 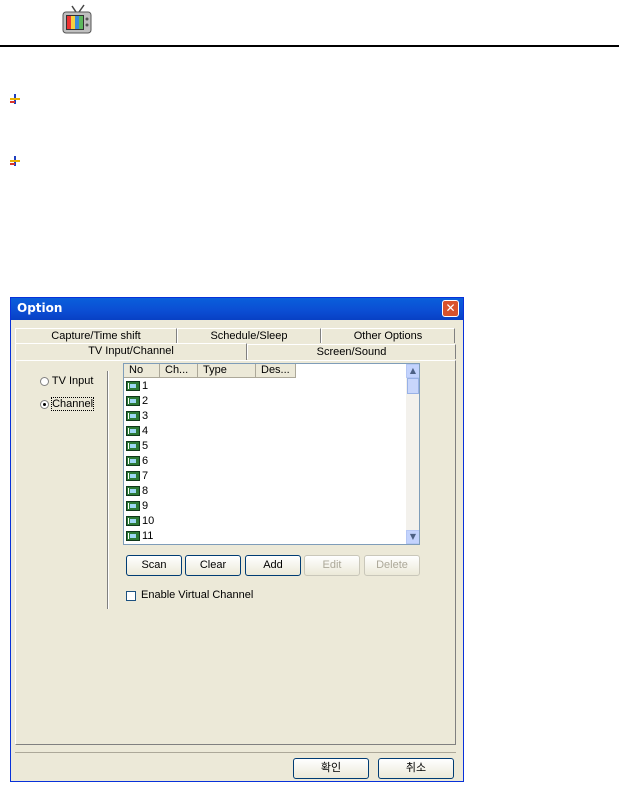 What do you see at coordinates (145, 446) in the screenshot?
I see `channel-number: 5` at bounding box center [145, 446].